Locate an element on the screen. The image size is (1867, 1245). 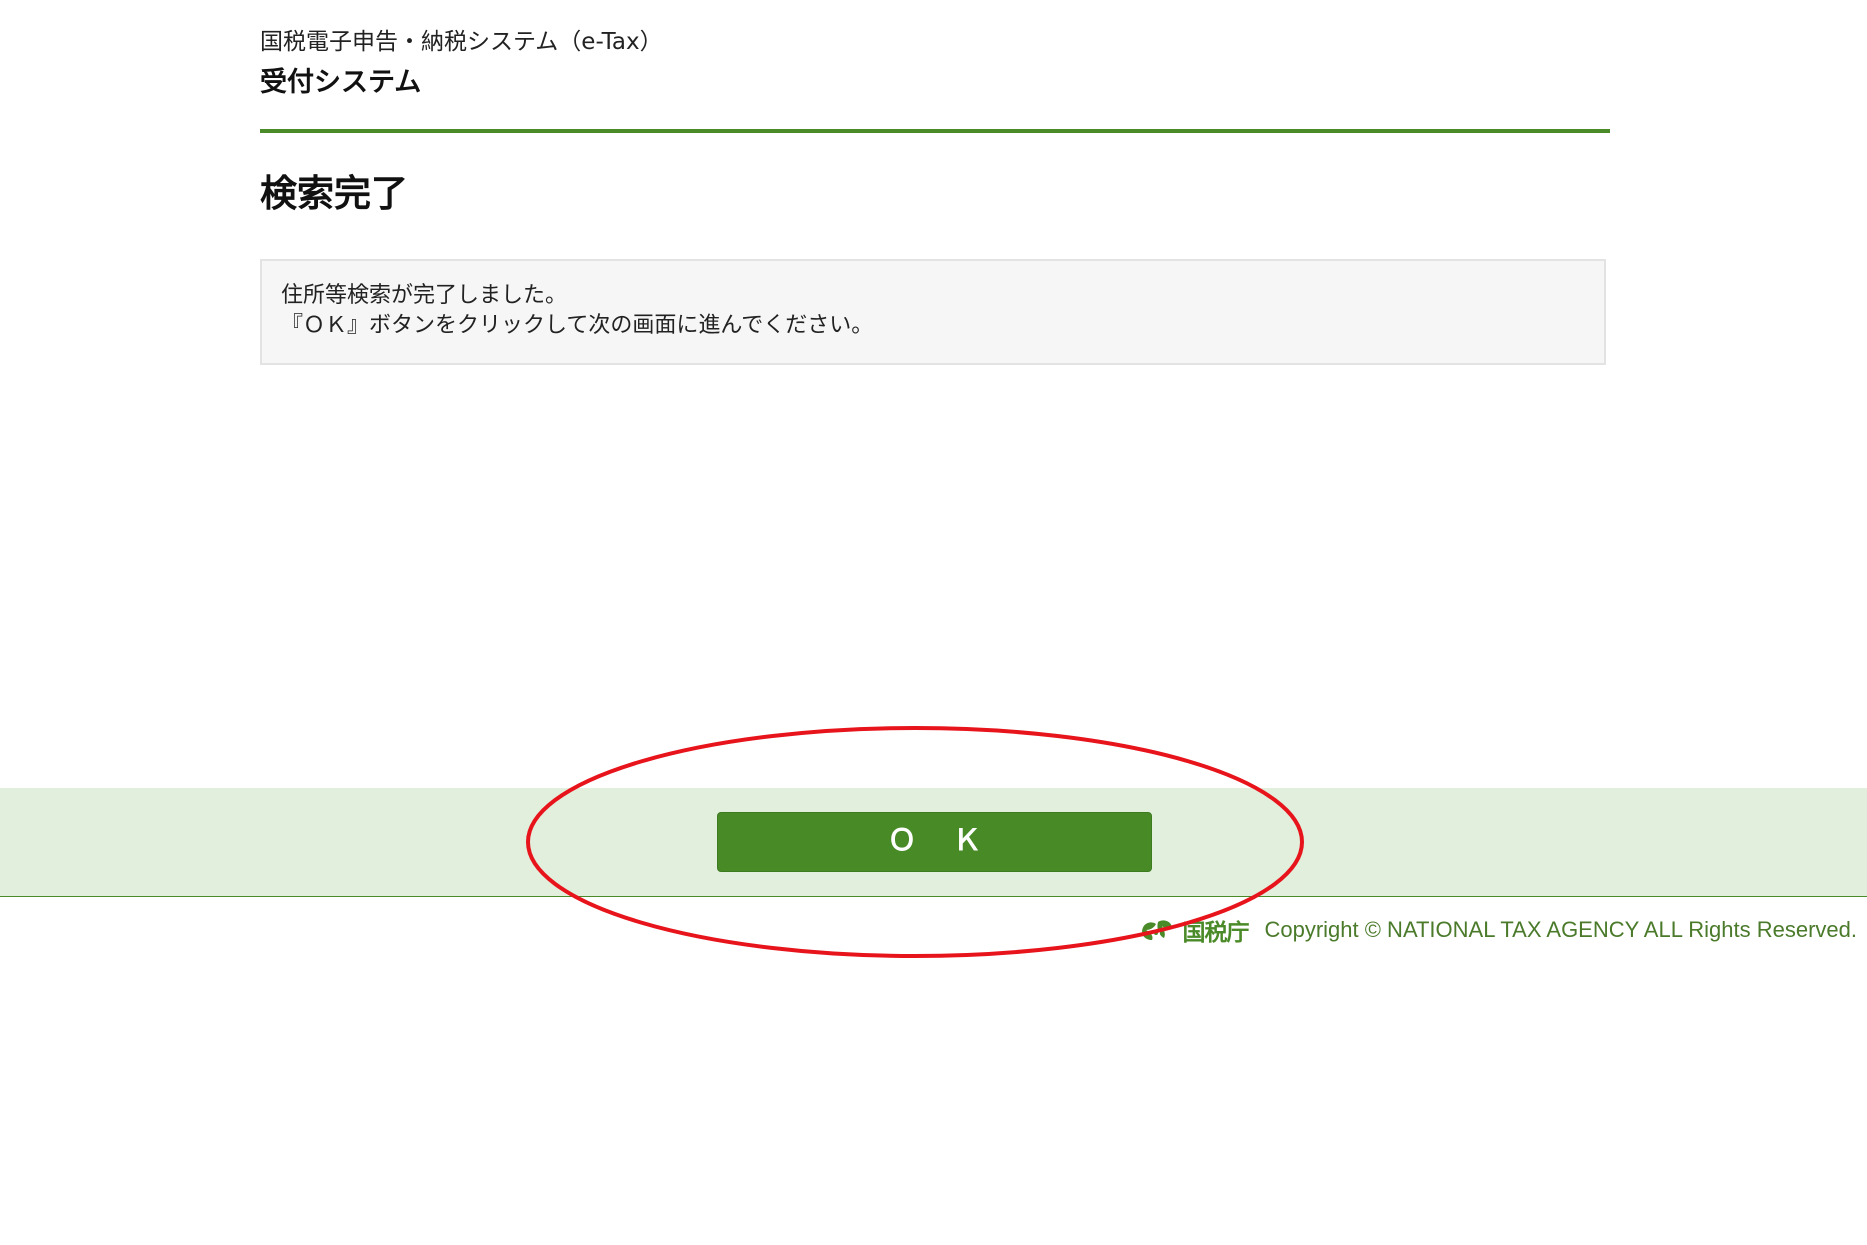
nta-logo-text: 国税庁 is located at coordinates (1215, 933).